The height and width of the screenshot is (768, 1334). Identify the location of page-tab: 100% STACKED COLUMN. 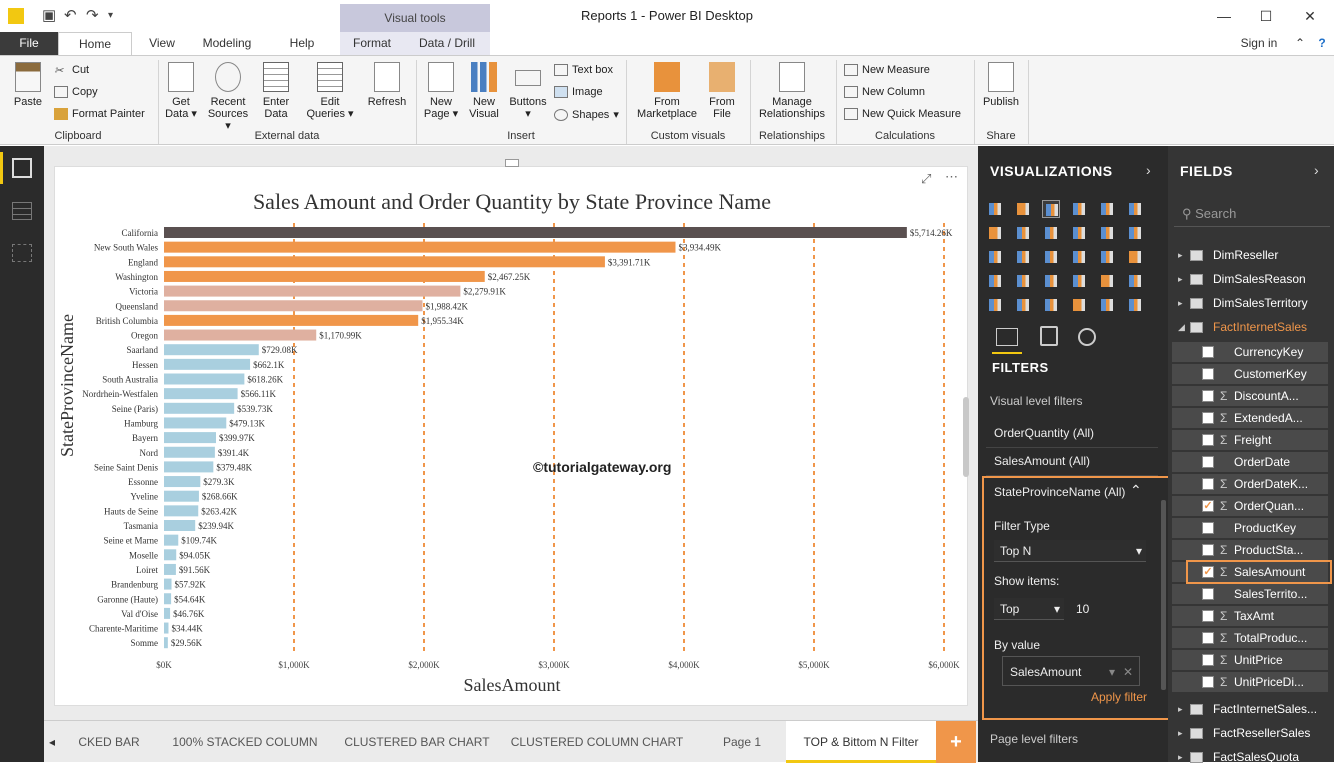
(245, 742).